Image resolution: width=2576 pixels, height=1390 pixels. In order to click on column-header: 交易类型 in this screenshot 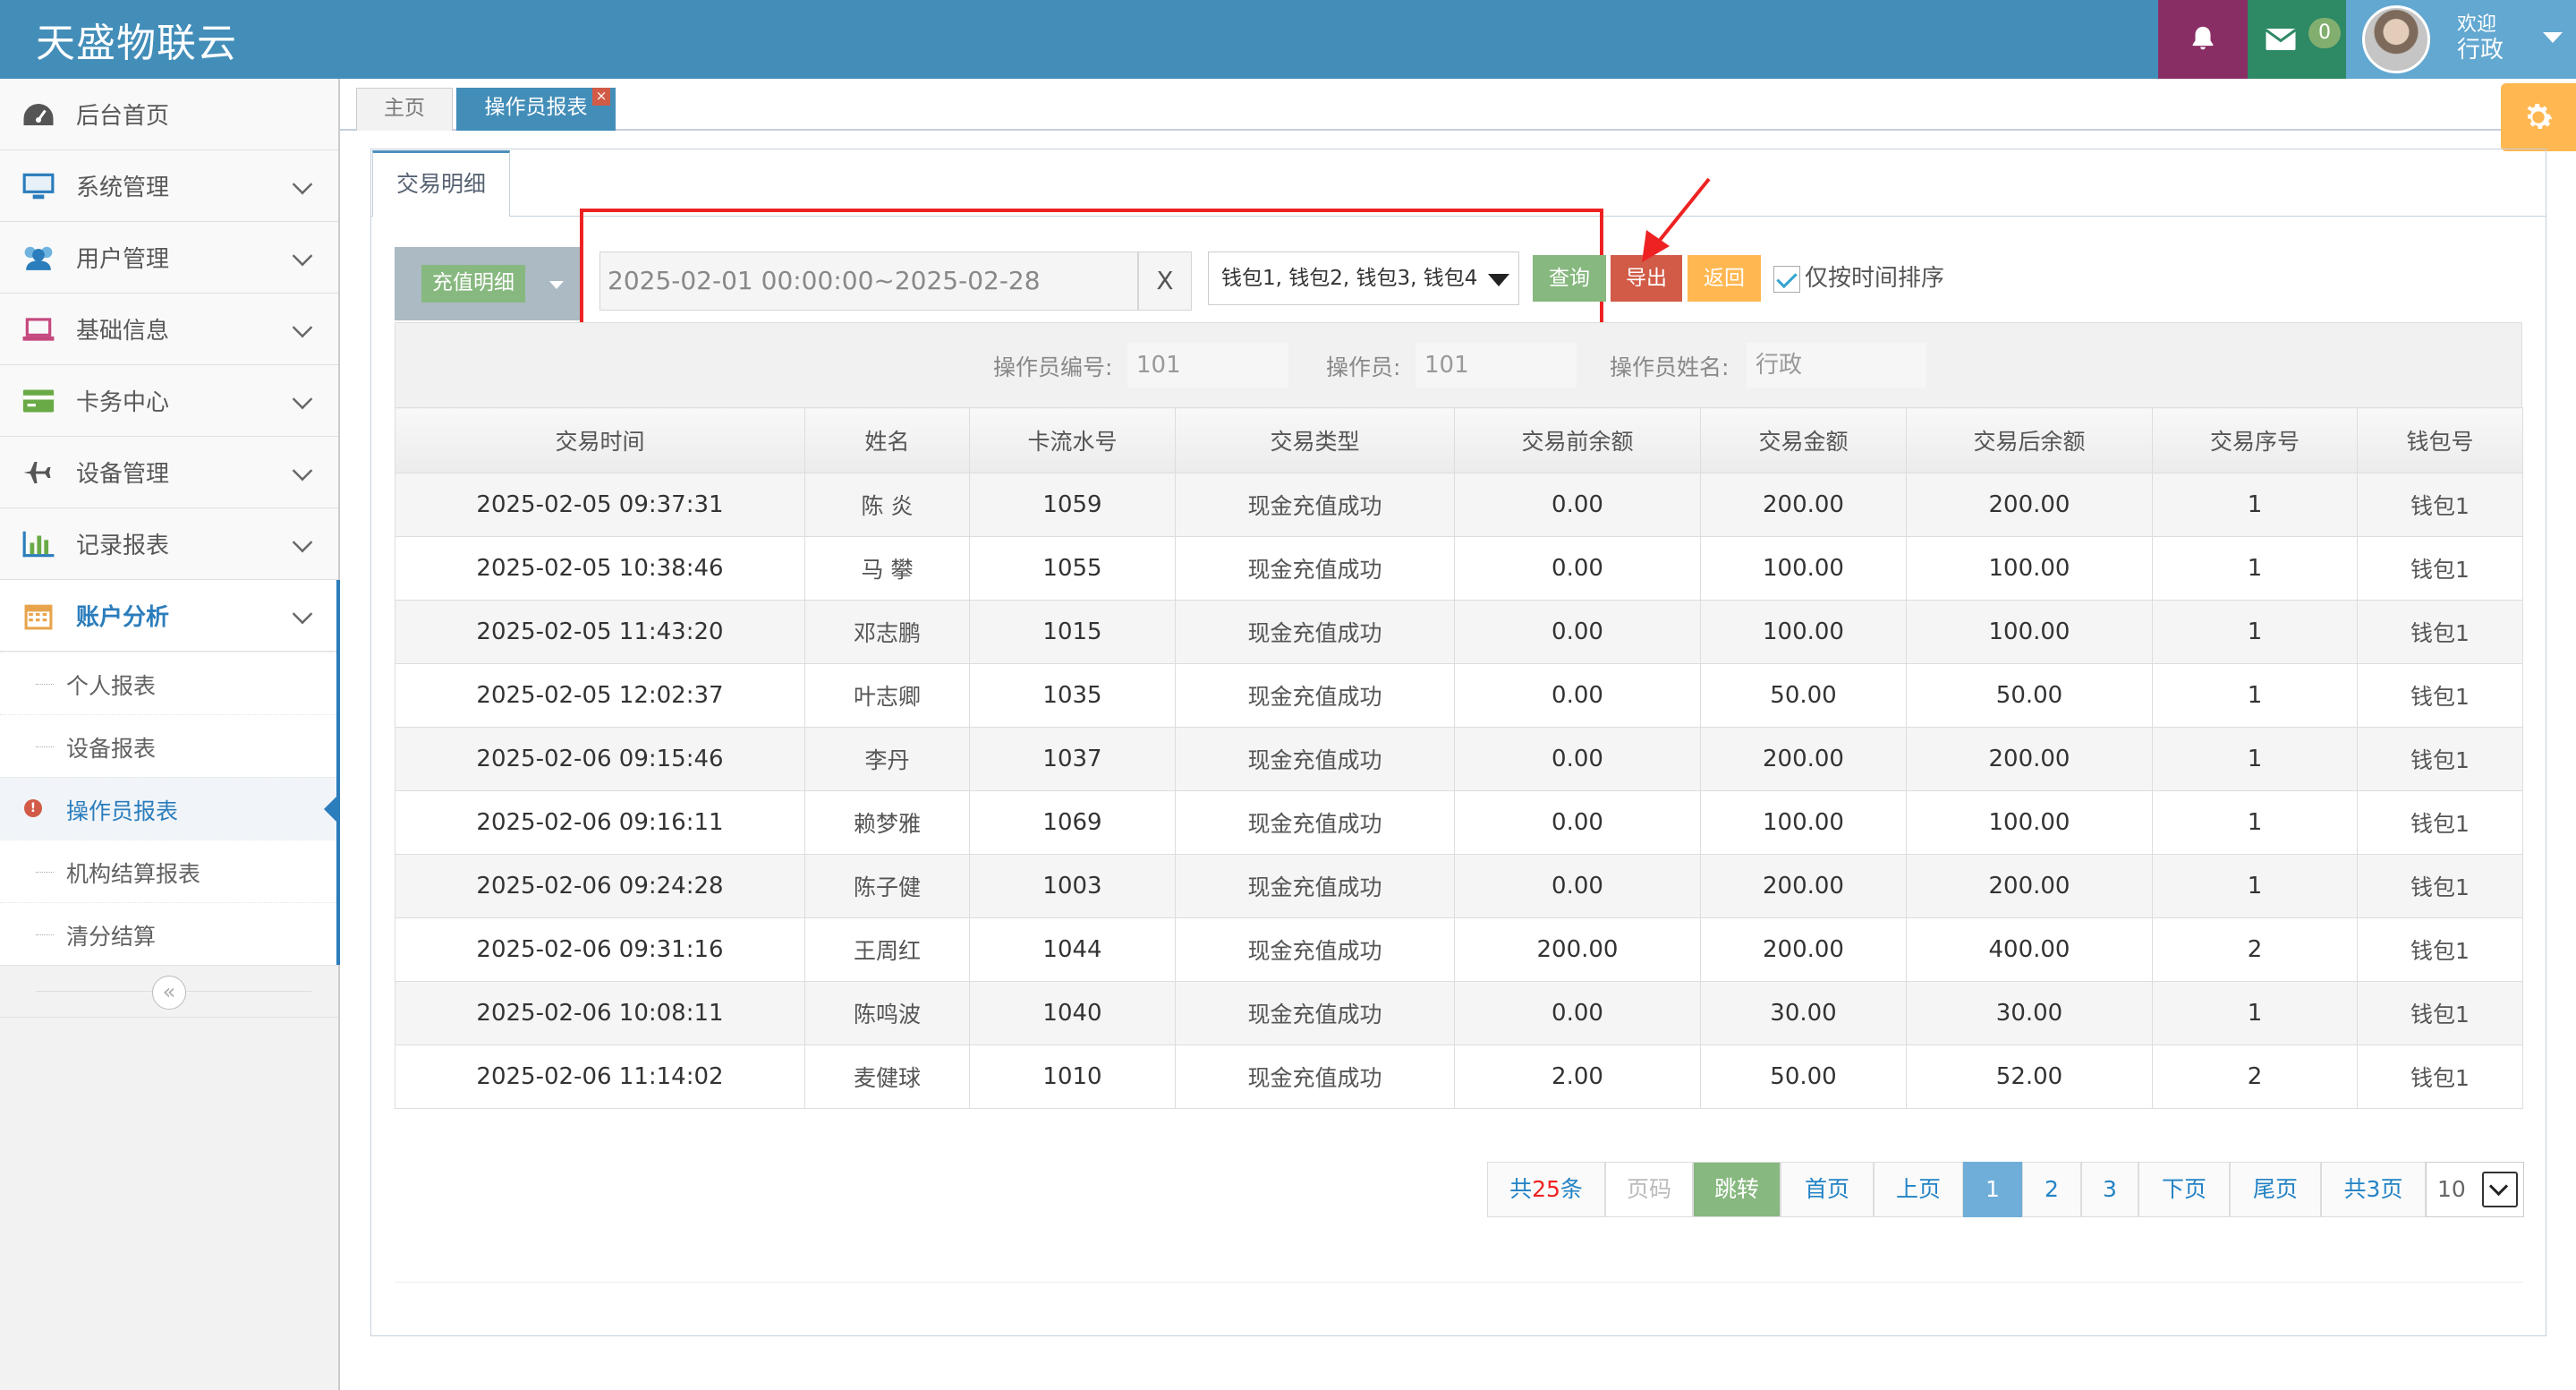, I will do `click(1315, 440)`.